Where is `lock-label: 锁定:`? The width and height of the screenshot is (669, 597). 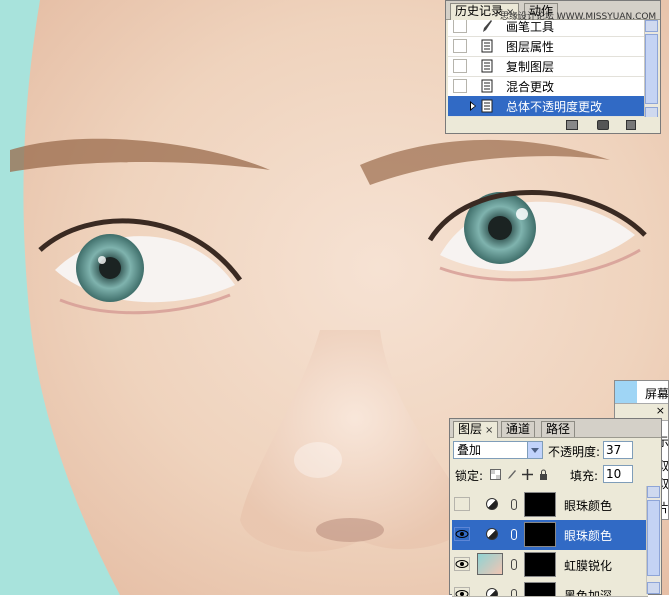 lock-label: 锁定: is located at coordinates (469, 475).